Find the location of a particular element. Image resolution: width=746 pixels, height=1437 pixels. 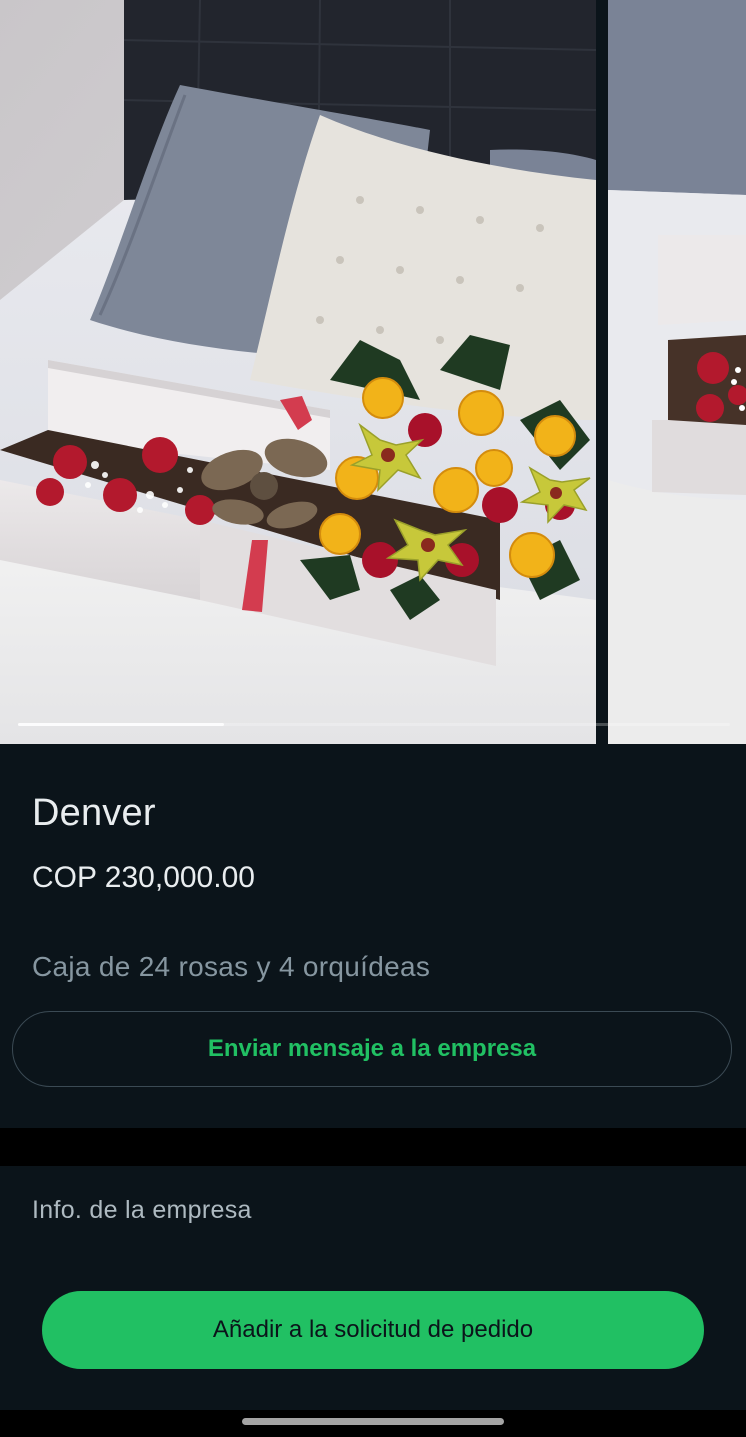

add-to-order-label: Añadir a la solicitud de pedido is located at coordinates (373, 1329).